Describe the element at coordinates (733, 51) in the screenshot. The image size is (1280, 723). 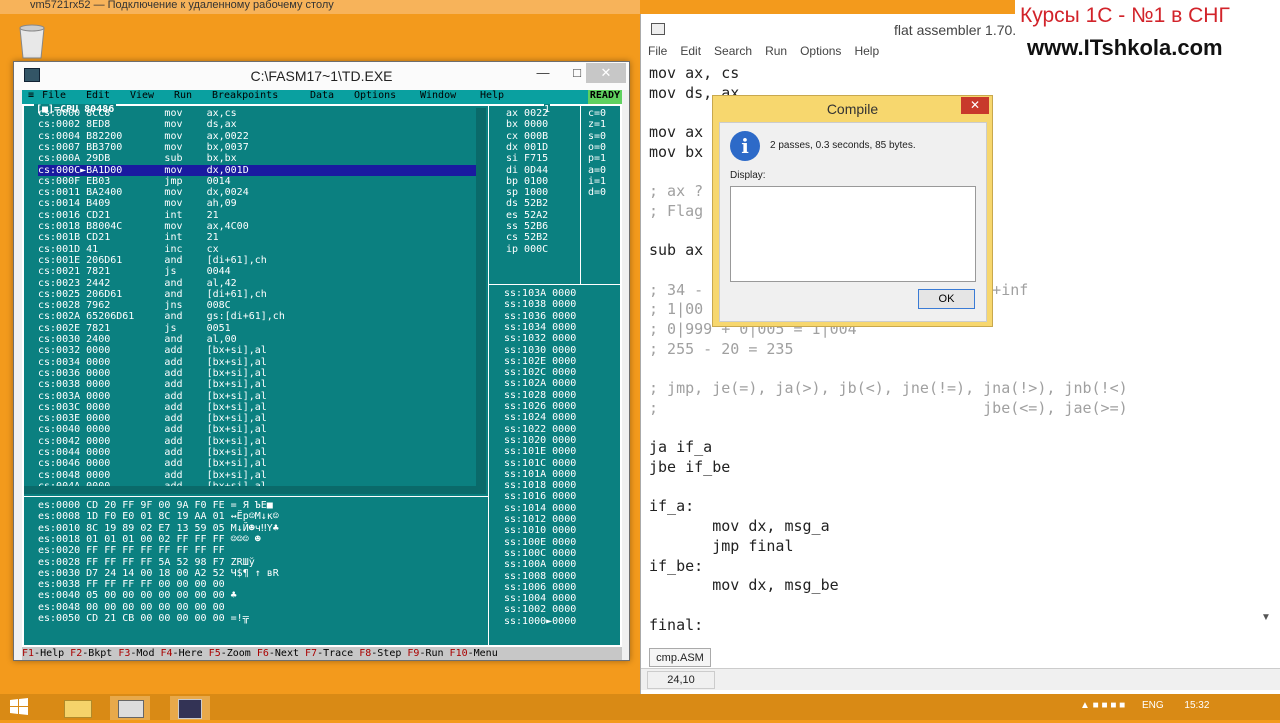
I see `fasm-menu-search: Search` at that location.